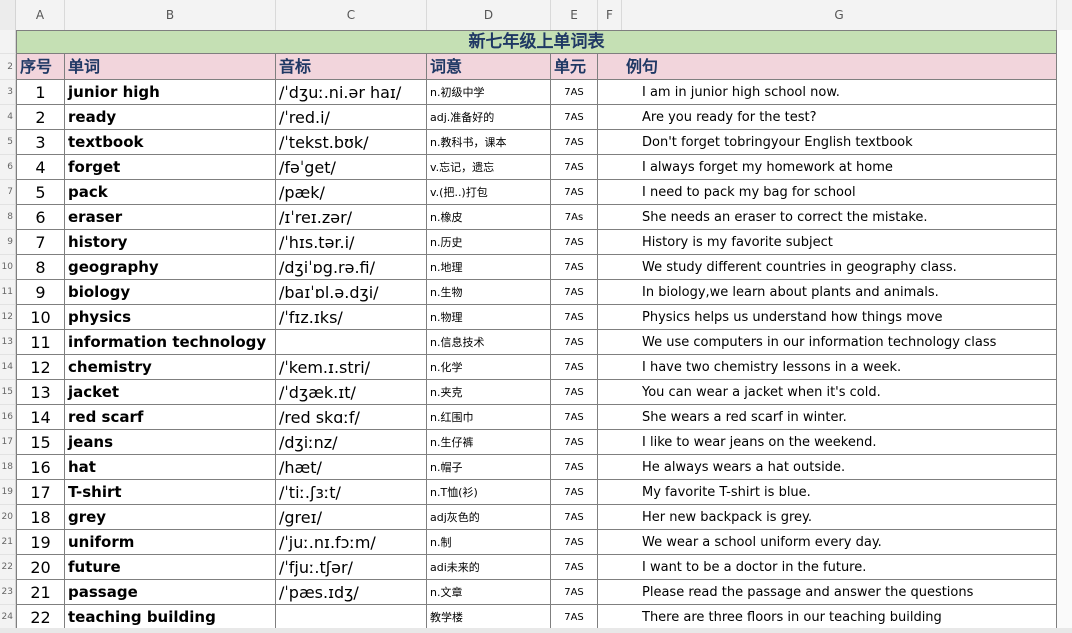 The height and width of the screenshot is (633, 1072). Describe the element at coordinates (8, 517) in the screenshot. I see `row-header: 20` at that location.